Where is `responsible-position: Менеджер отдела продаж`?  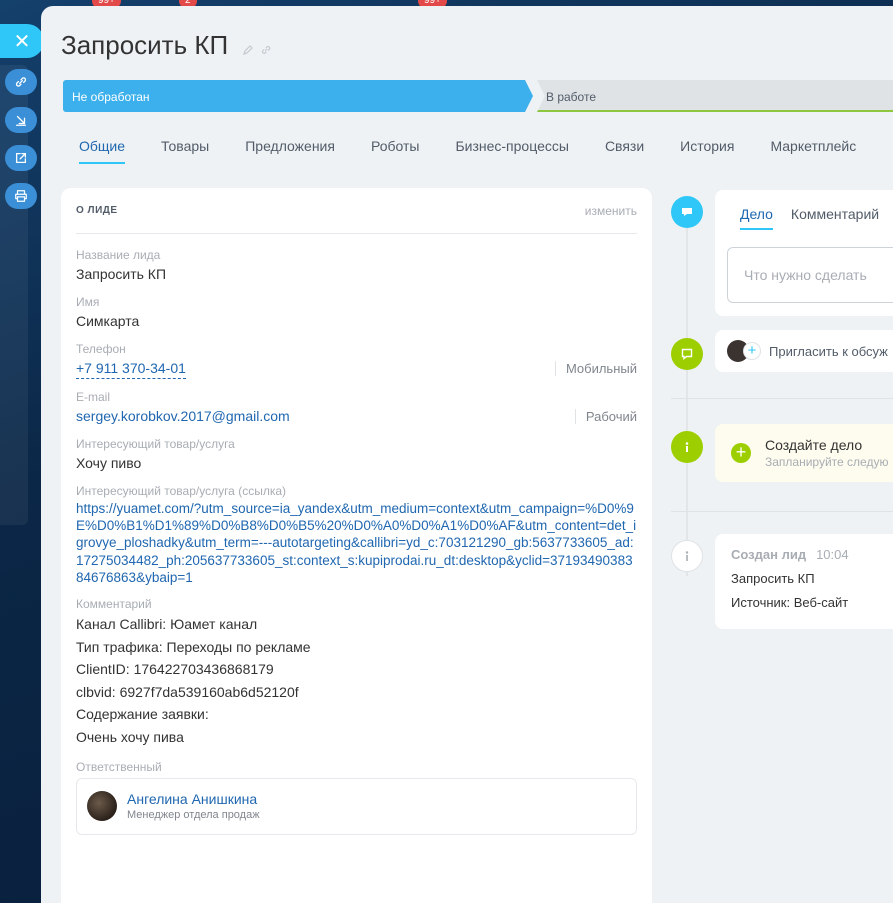 responsible-position: Менеджер отдела продаж is located at coordinates (193, 815).